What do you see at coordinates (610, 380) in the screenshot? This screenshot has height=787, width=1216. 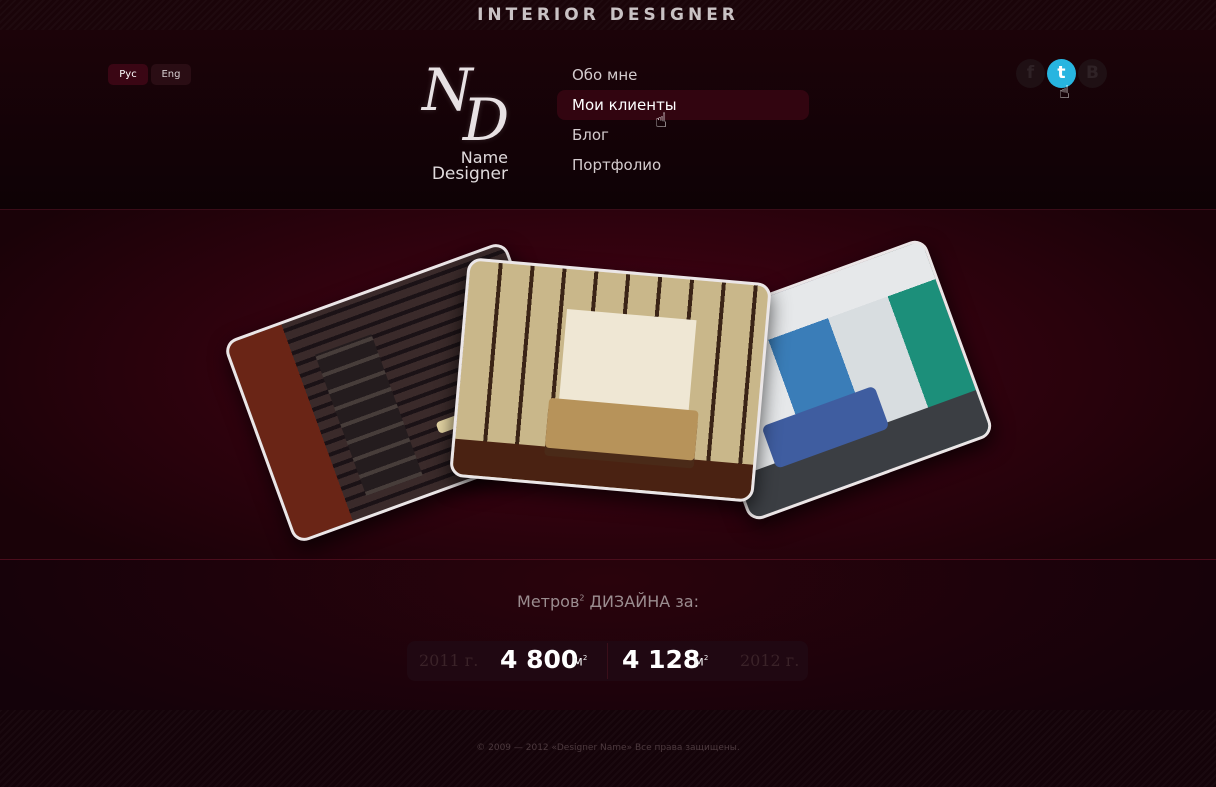 I see `interior-photo-japanese-bedroom` at bounding box center [610, 380].